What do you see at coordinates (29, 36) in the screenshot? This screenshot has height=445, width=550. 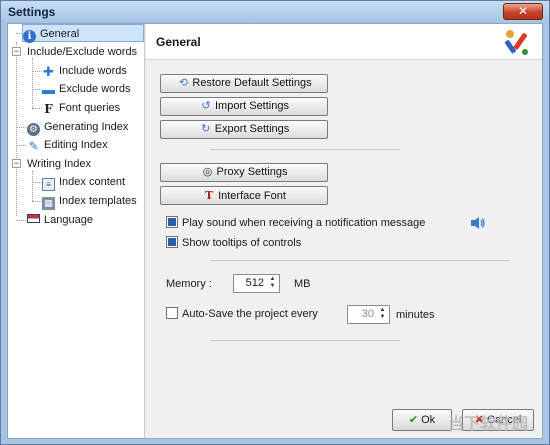 I see `info-icon: i` at bounding box center [29, 36].